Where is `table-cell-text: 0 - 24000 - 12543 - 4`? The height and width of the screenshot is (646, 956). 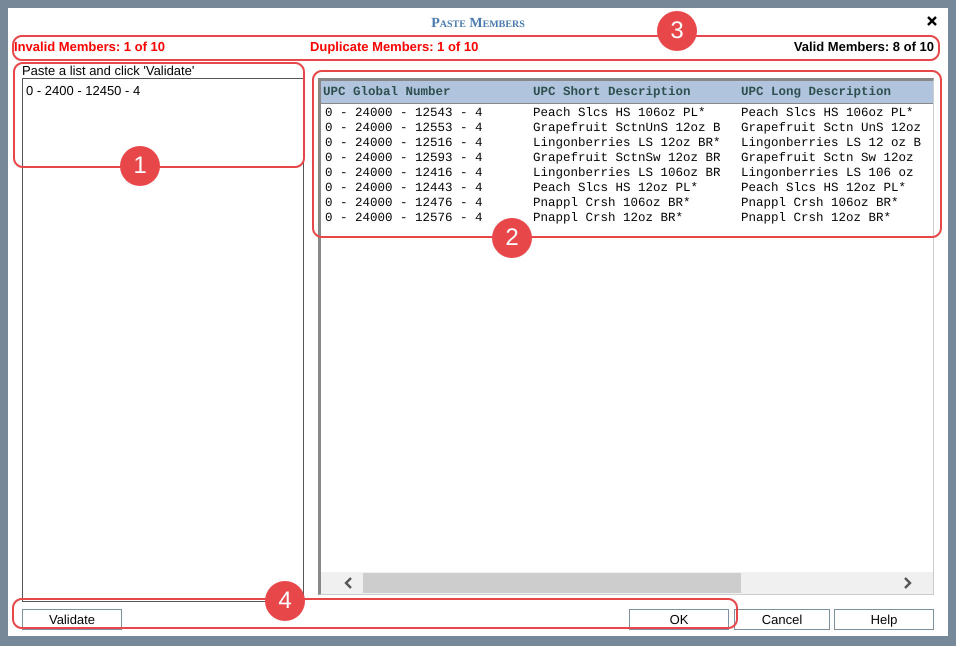
table-cell-text: 0 - 24000 - 12543 - 4 is located at coordinates (404, 113).